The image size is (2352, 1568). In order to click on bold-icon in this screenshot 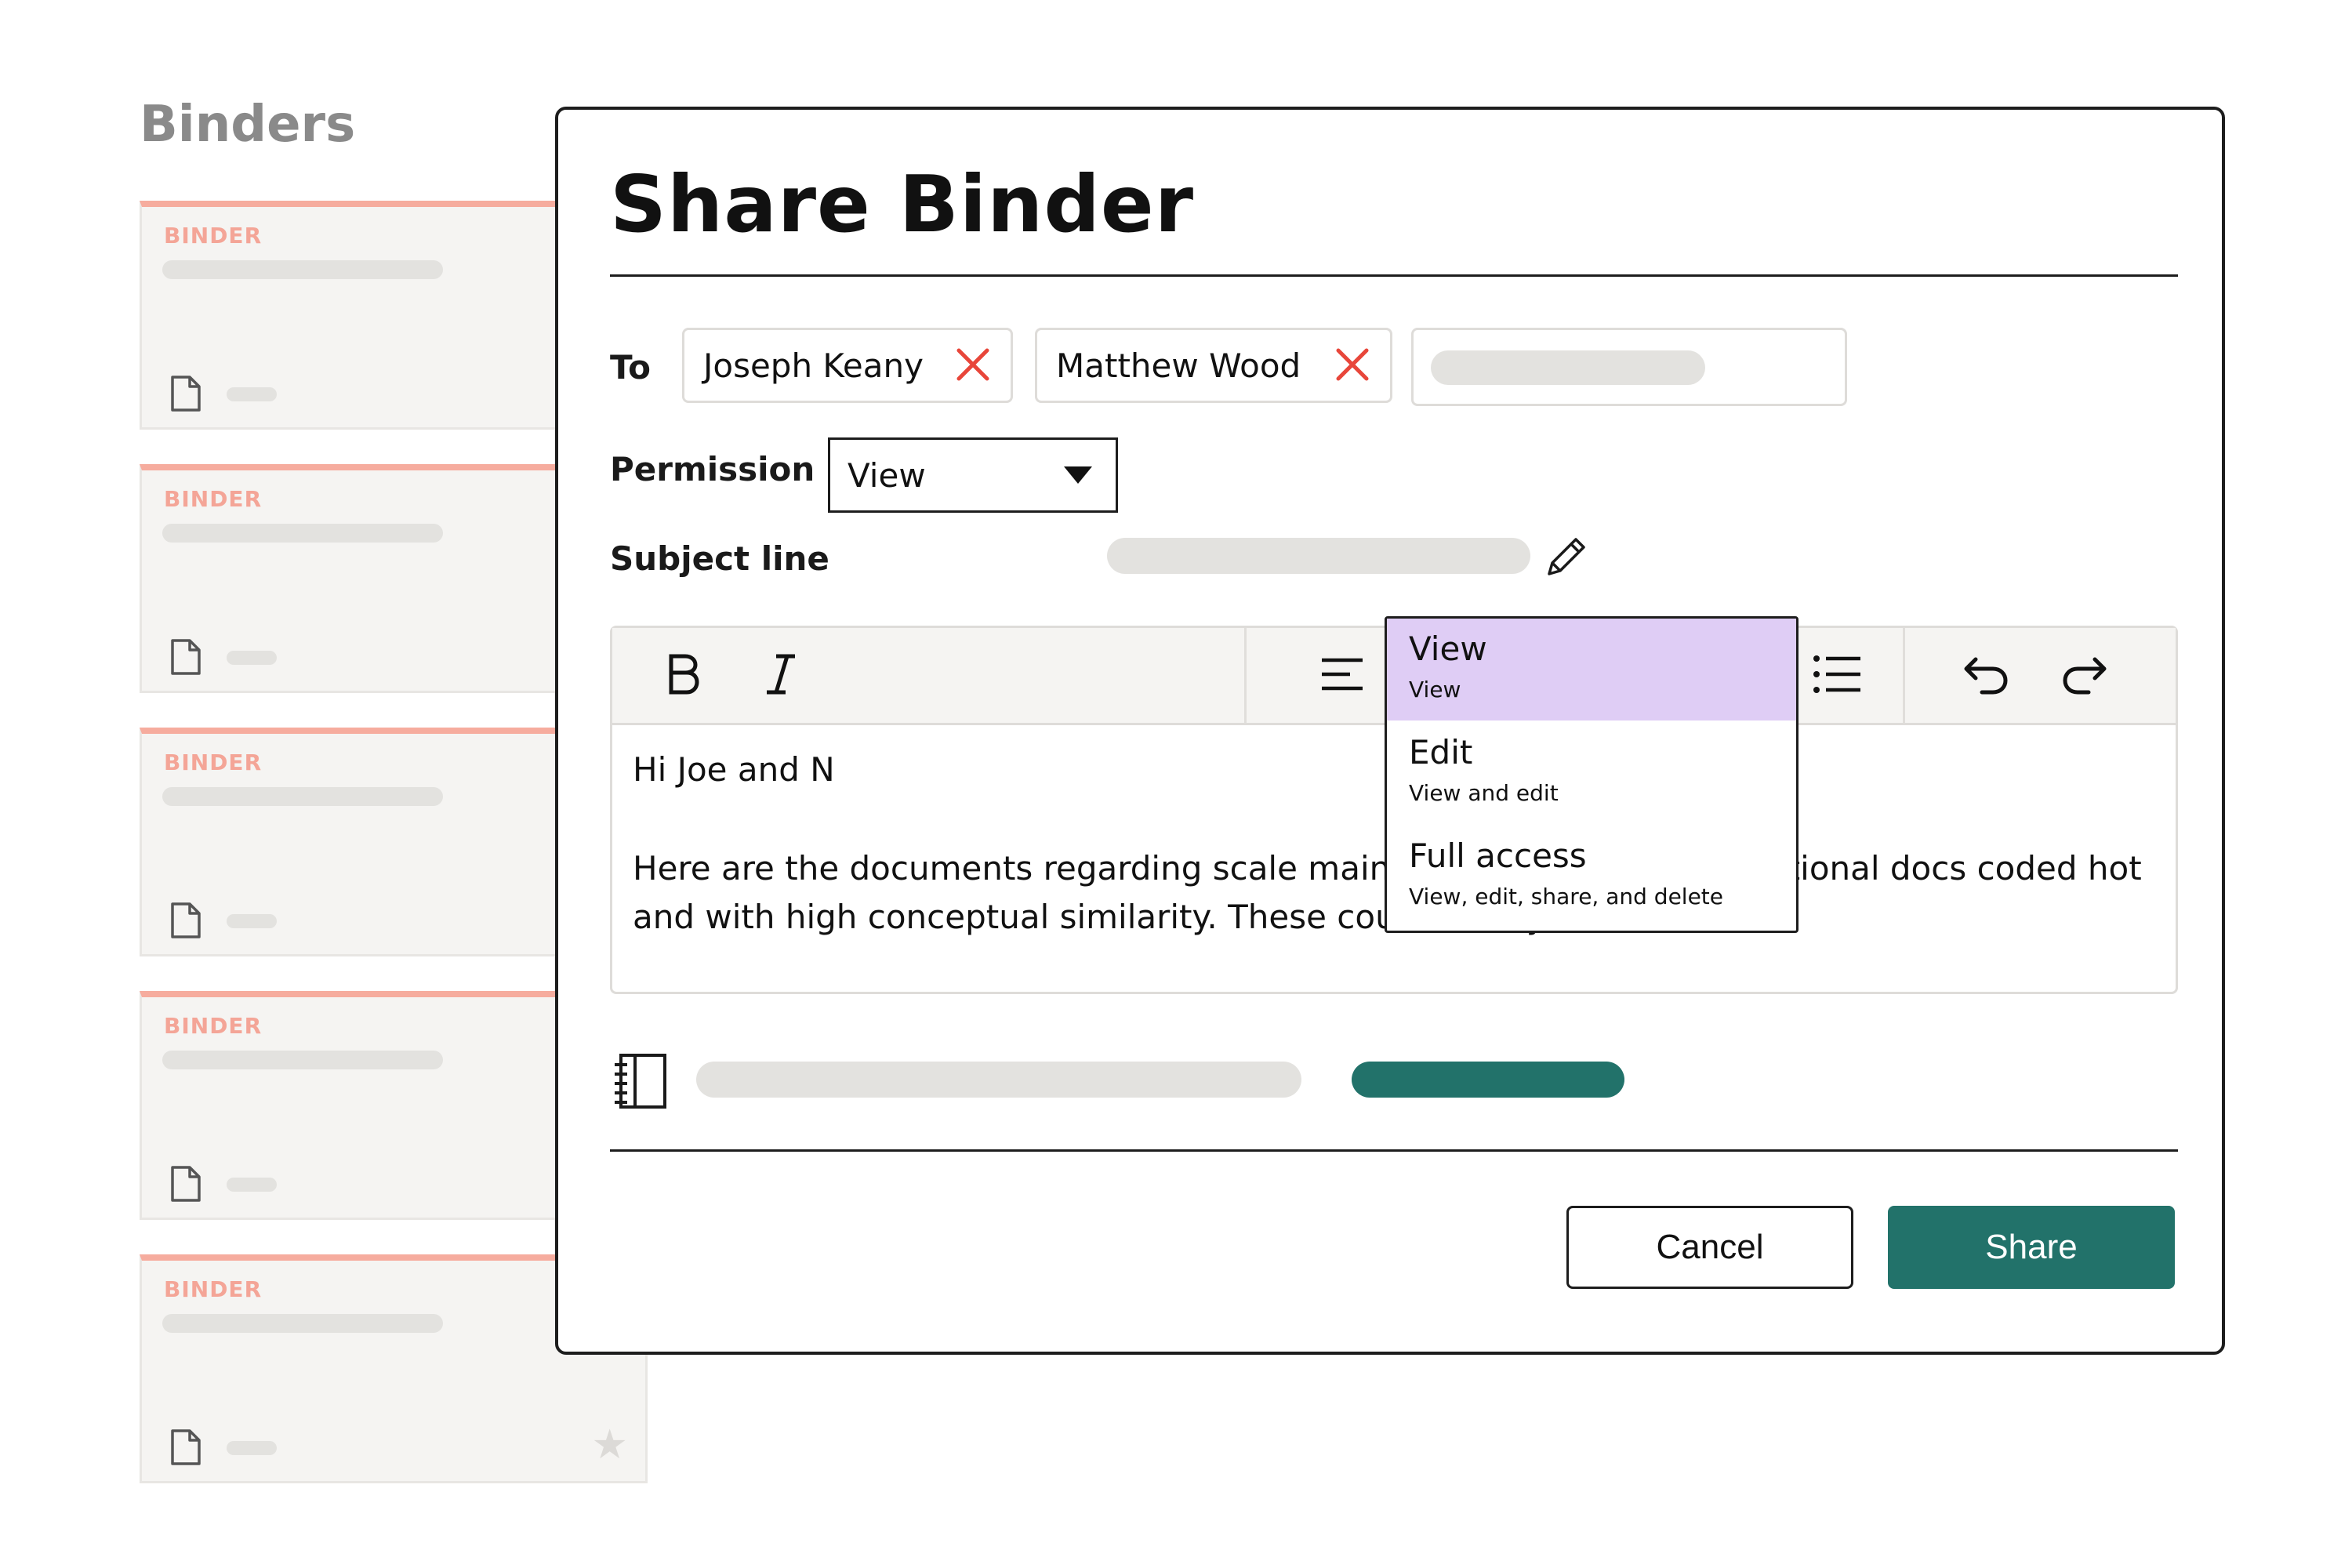, I will do `click(683, 674)`.